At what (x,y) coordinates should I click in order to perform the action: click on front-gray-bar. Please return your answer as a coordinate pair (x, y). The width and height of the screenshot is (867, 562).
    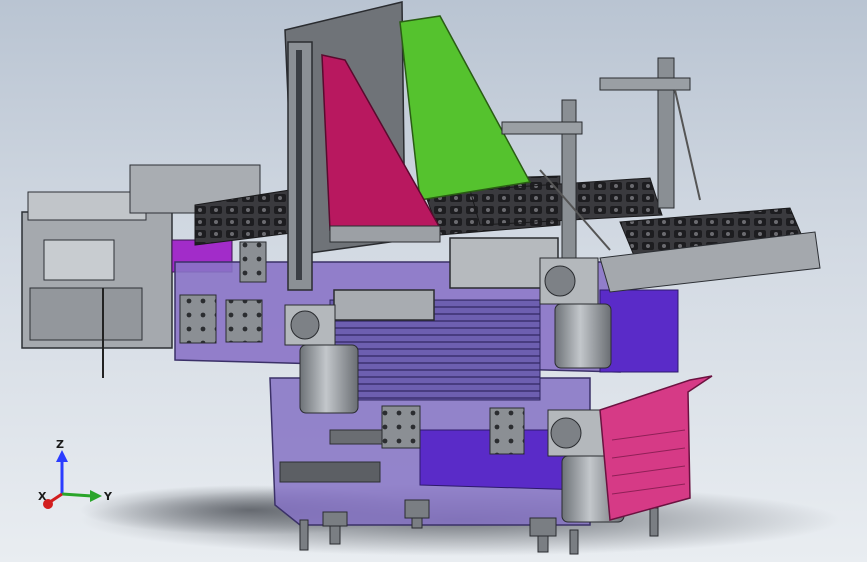
    Looking at the image, I should click on (384, 305).